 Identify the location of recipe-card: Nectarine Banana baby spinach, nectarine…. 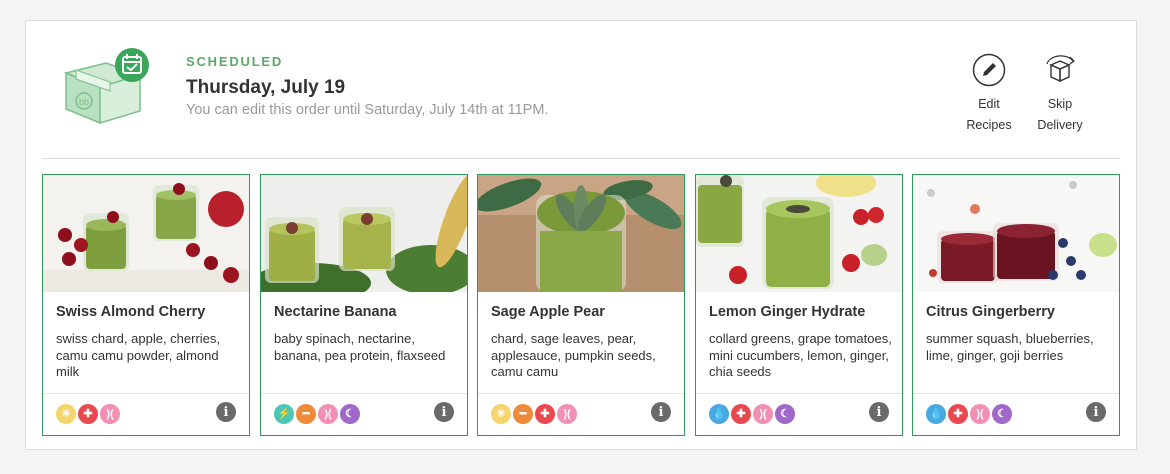
(364, 305).